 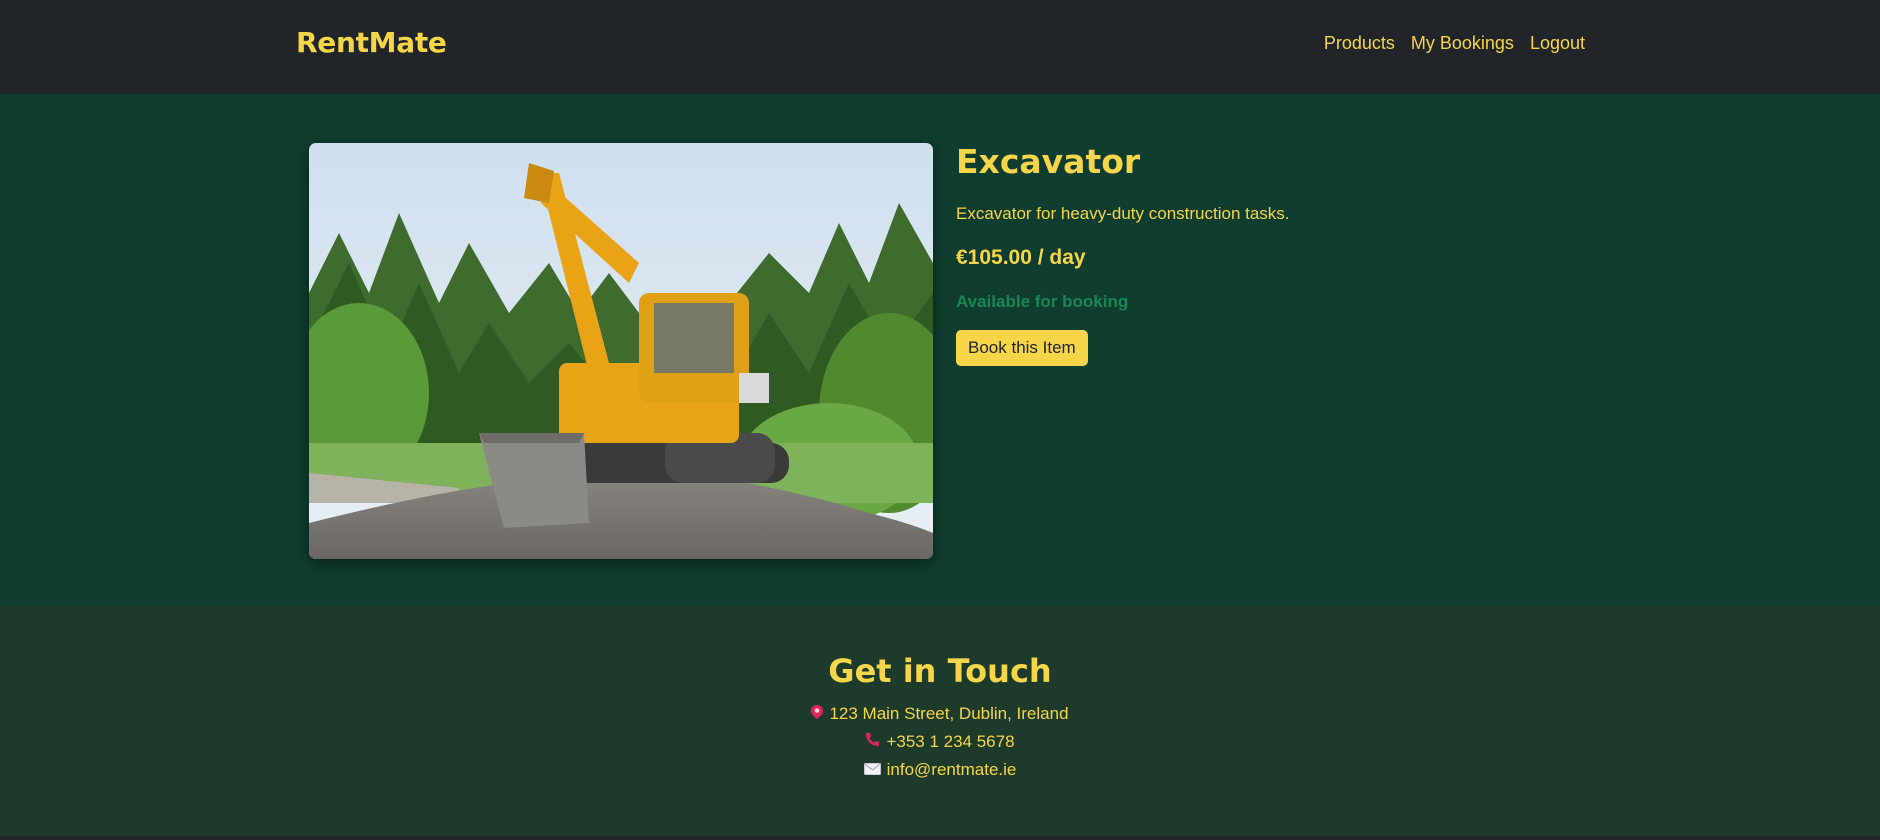 I want to click on nav-links: Products My Bookings Logout, so click(x=1454, y=43).